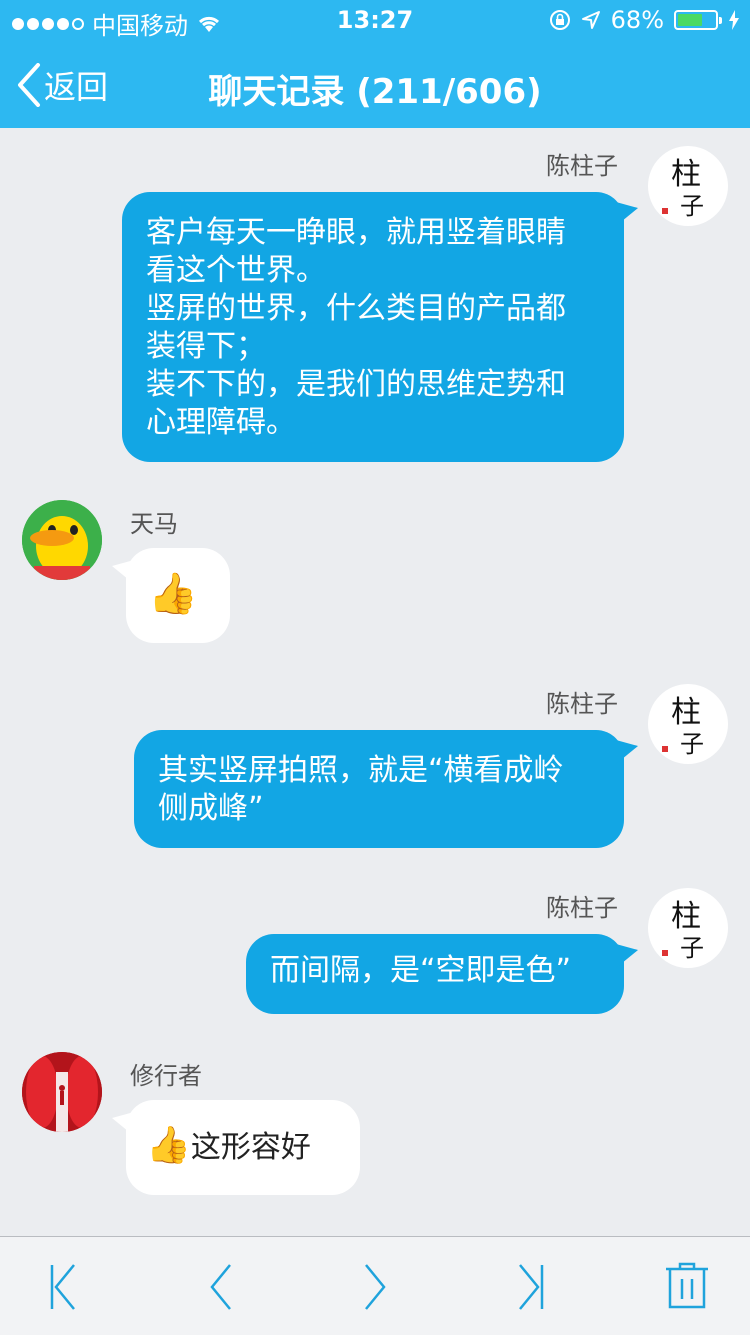 The width and height of the screenshot is (750, 1335). I want to click on message-line: 竖屏的世界，什么类目的产品都, so click(356, 308).